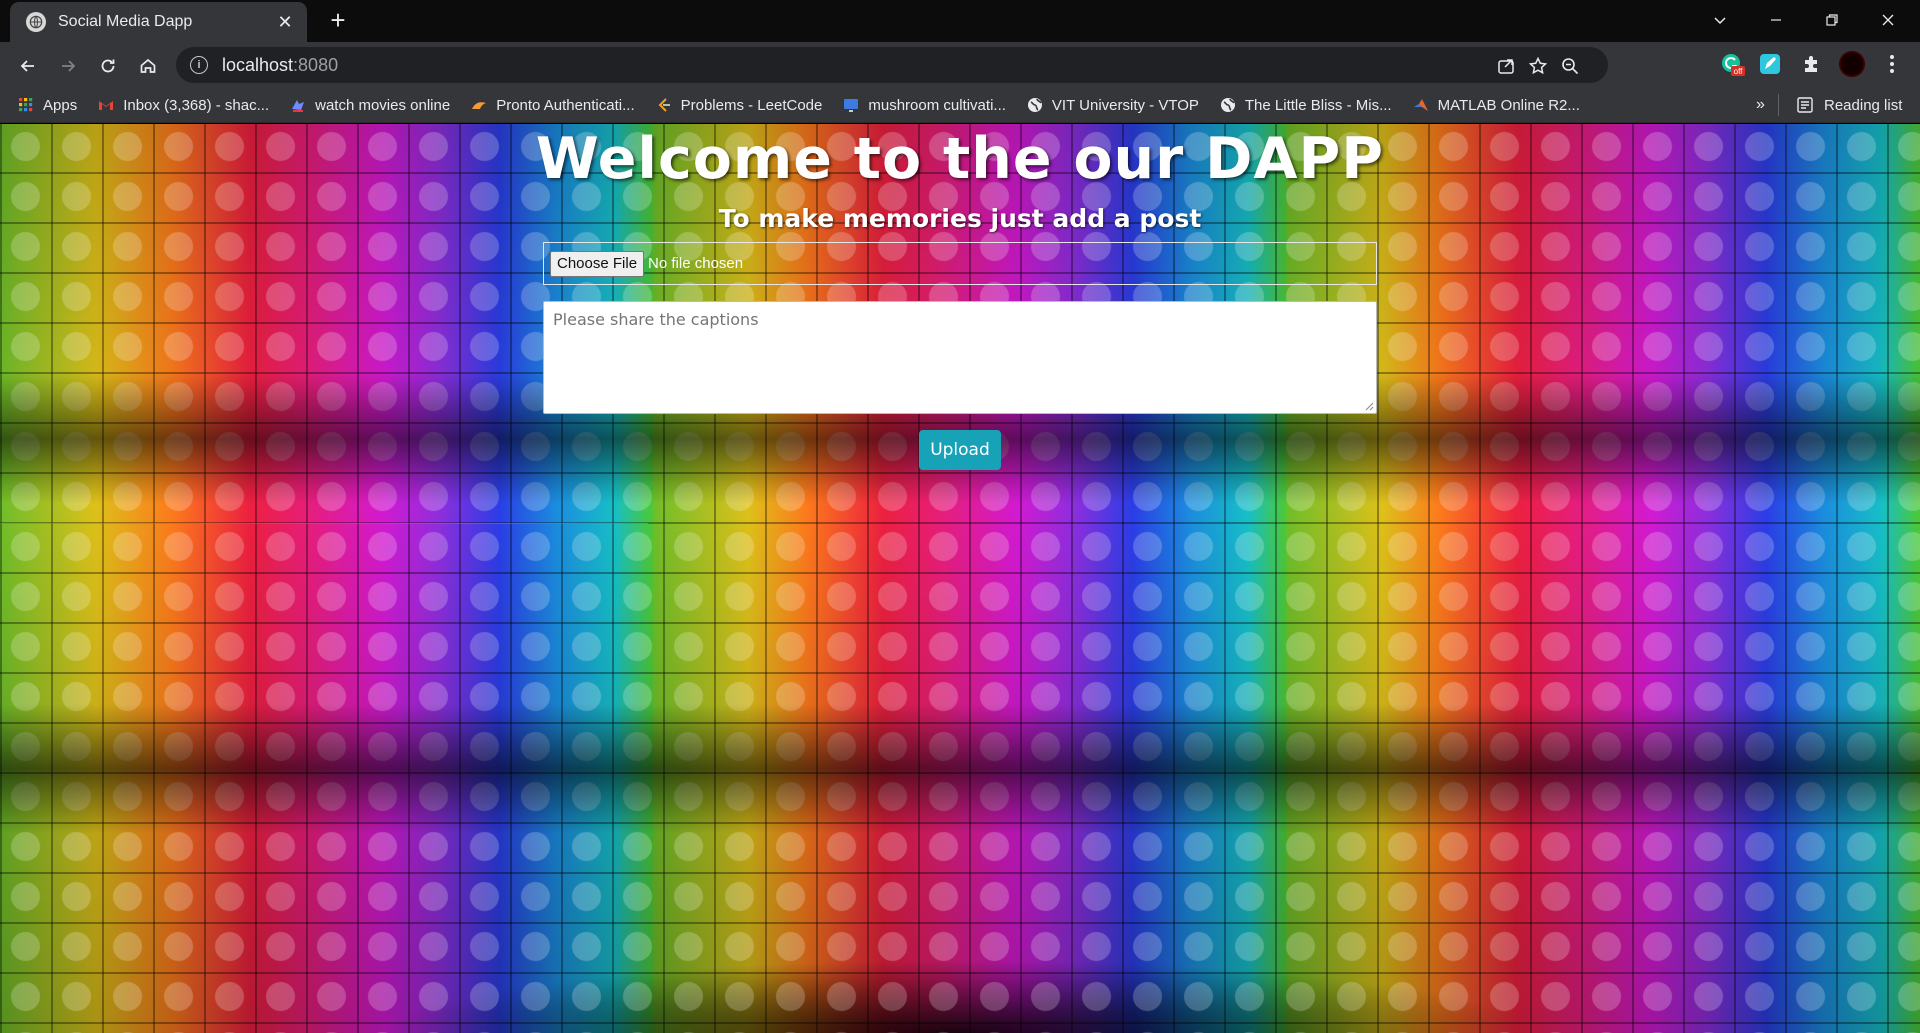 This screenshot has width=1920, height=1033. I want to click on bookmark-item: Apps, so click(47, 105).